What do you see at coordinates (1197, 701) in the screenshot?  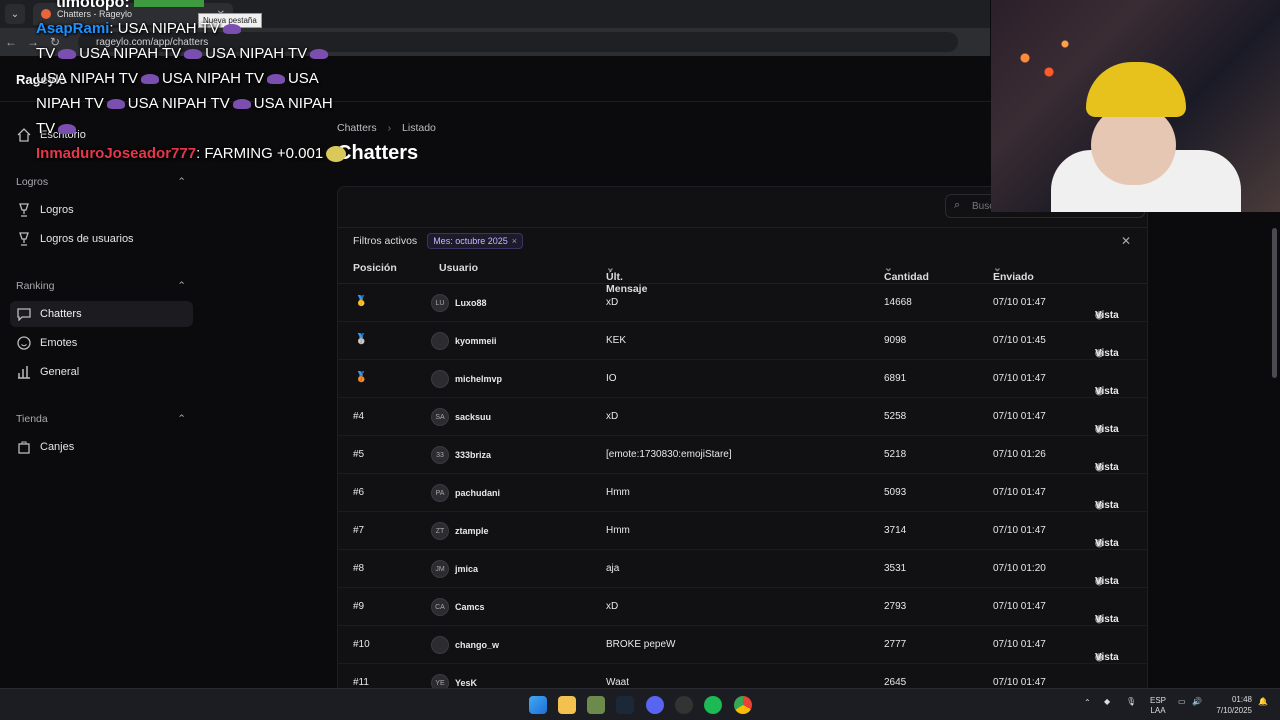 I see `volume-icon: 🔊` at bounding box center [1197, 701].